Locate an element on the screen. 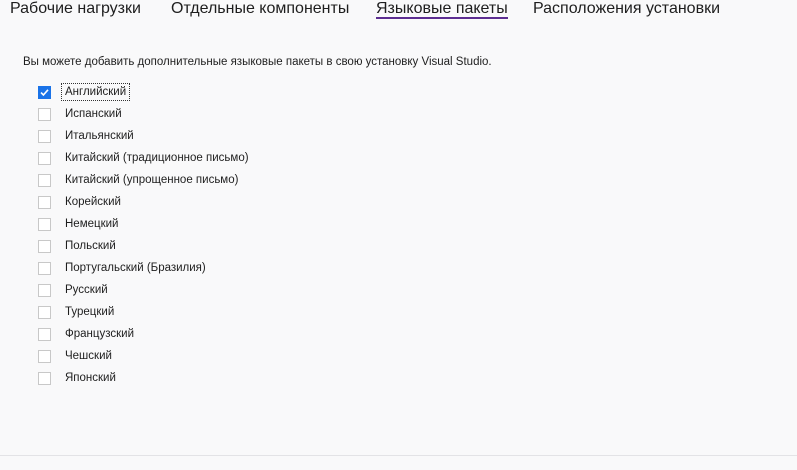 The width and height of the screenshot is (797, 470). language-label: Чешский is located at coordinates (88, 356).